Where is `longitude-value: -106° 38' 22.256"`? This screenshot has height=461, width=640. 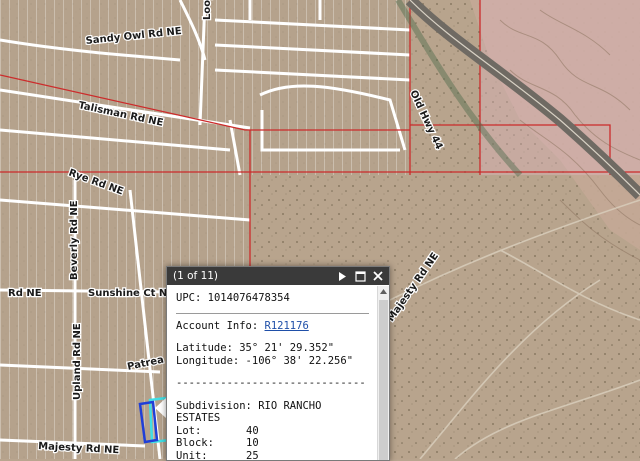
longitude-value: -106° 38' 22.256" is located at coordinates (299, 361).